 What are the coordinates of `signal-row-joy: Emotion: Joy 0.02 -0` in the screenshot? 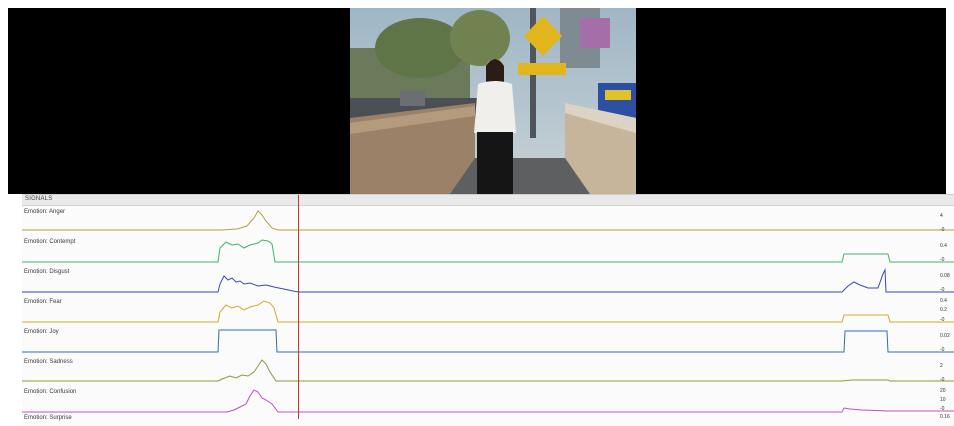 It's located at (488, 341).